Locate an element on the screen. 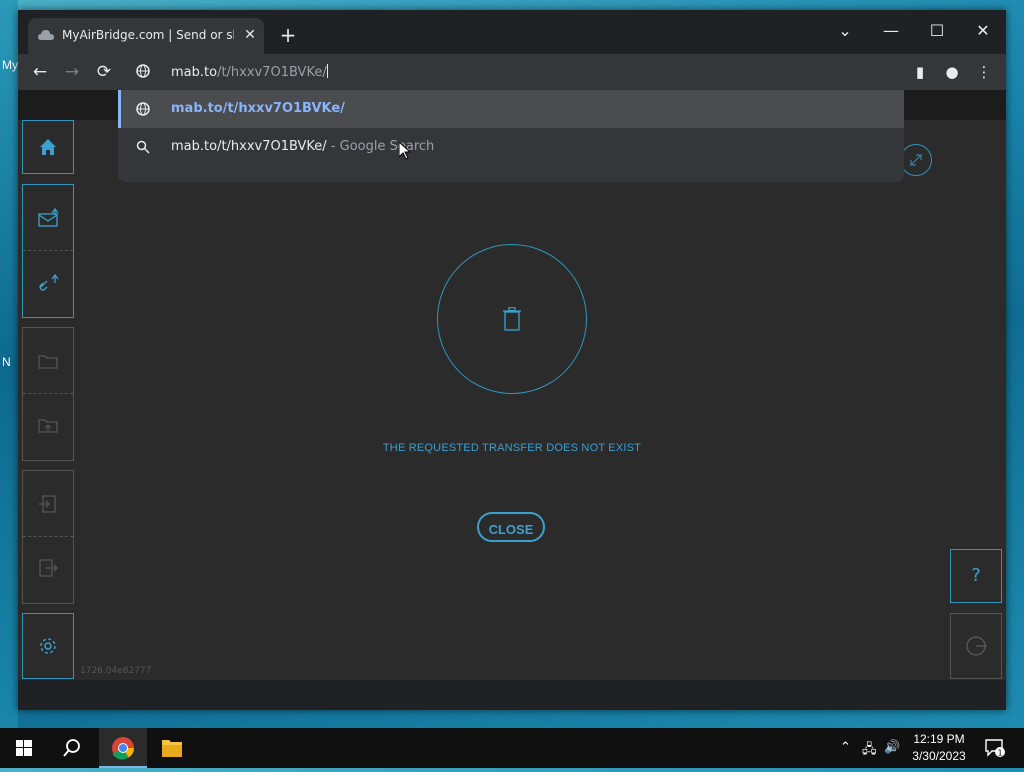 This screenshot has height=772, width=1024. settings-button is located at coordinates (48, 646).